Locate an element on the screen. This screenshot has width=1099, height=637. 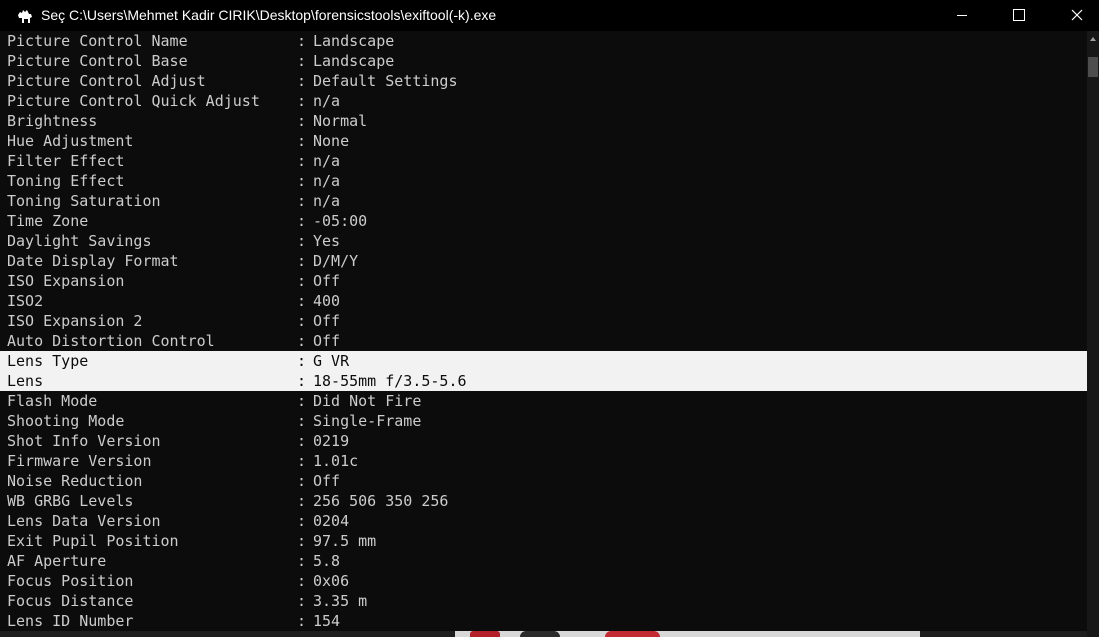
minimize-button is located at coordinates (962, 15).